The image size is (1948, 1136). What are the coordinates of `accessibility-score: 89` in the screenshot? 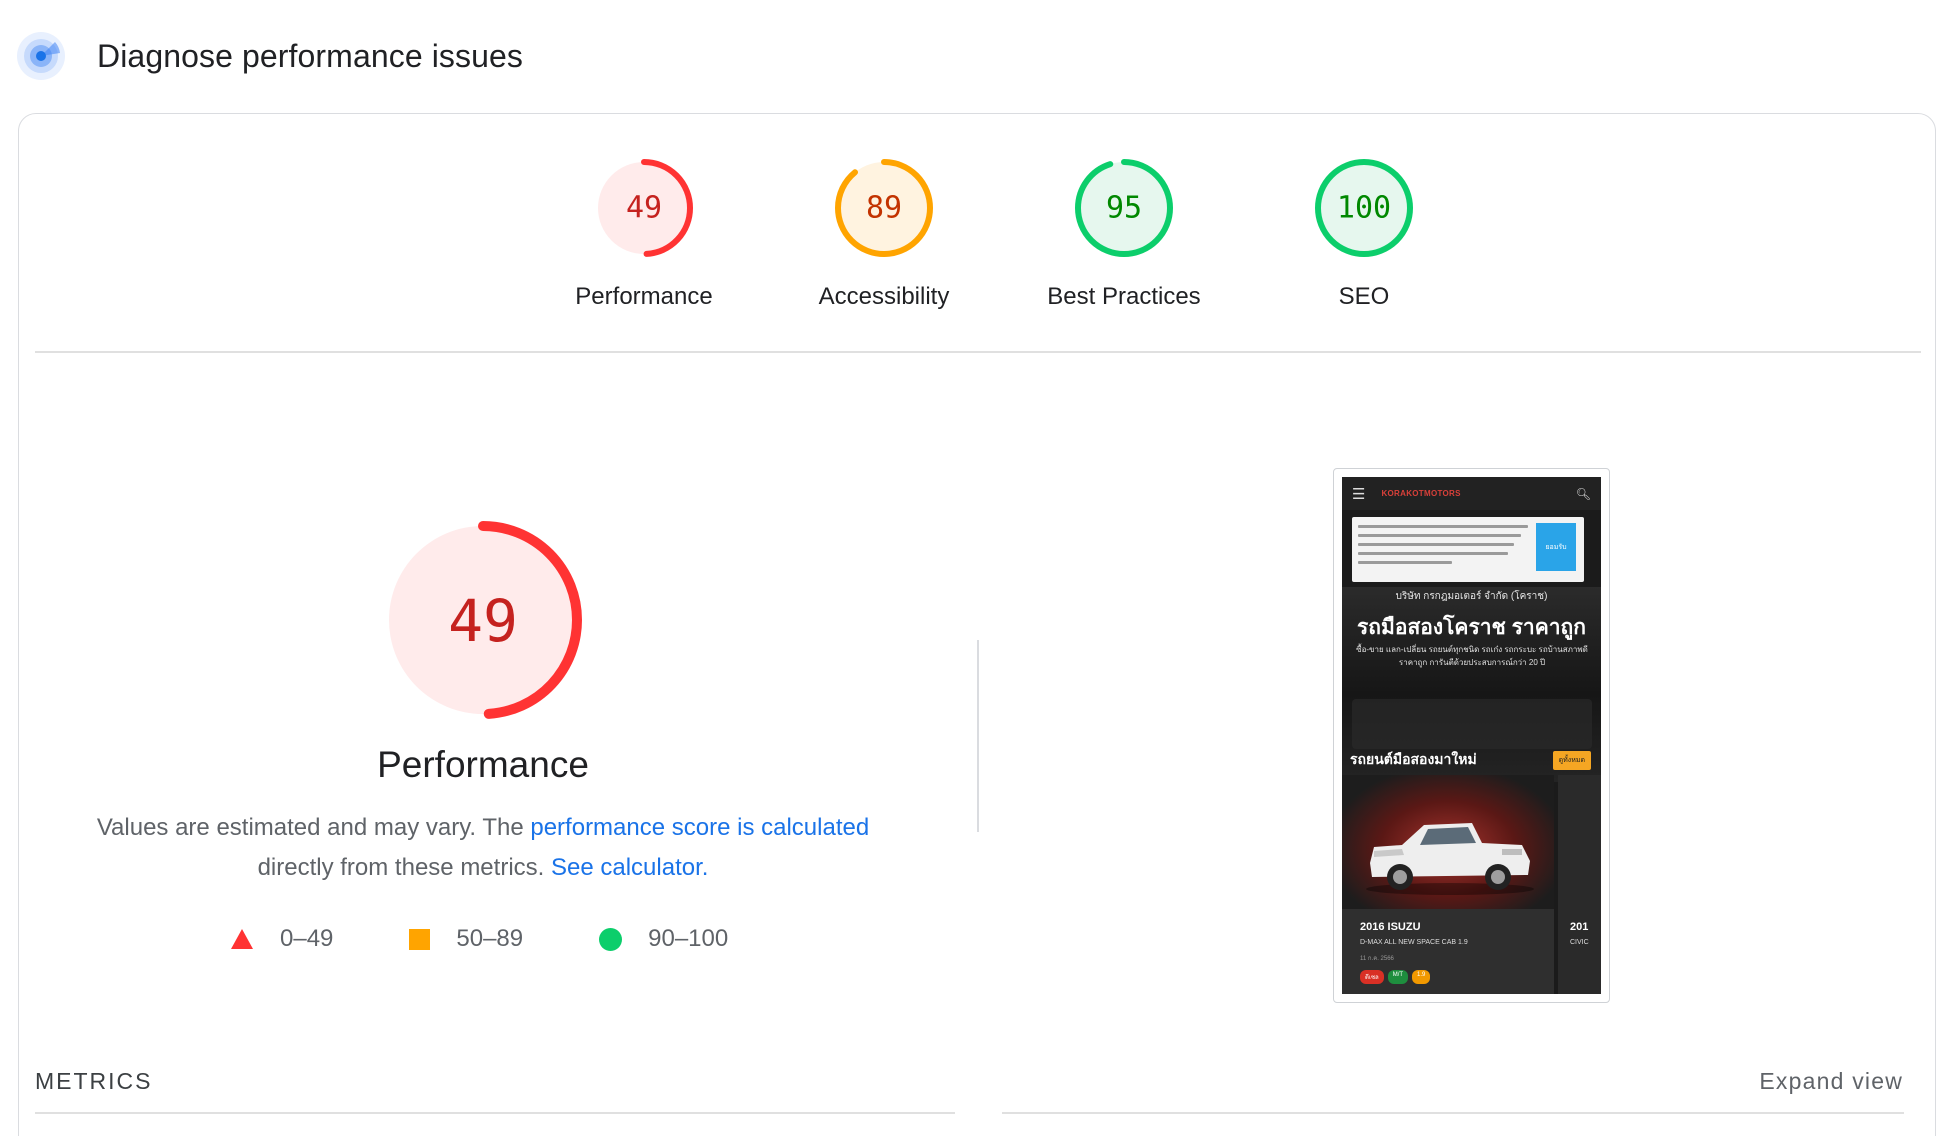 It's located at (884, 208).